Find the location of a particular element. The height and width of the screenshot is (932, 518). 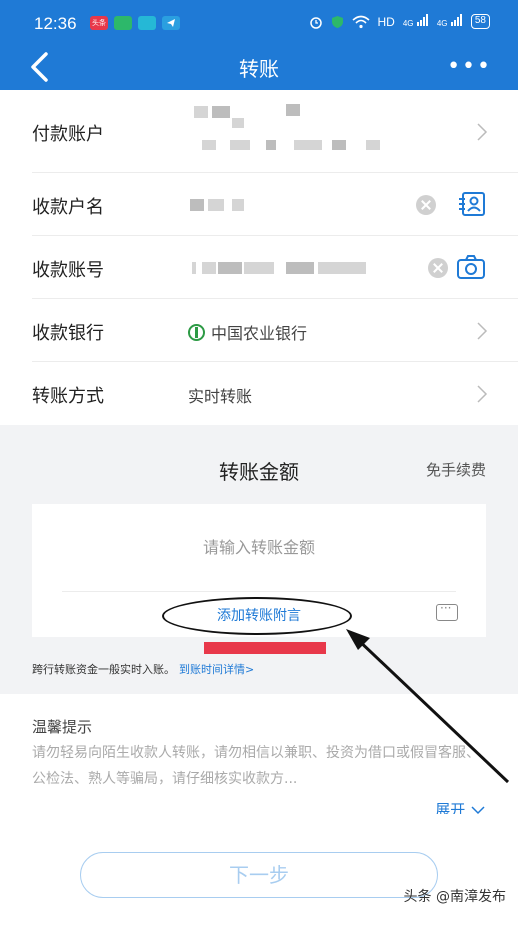

shield-icon is located at coordinates (337, 21).